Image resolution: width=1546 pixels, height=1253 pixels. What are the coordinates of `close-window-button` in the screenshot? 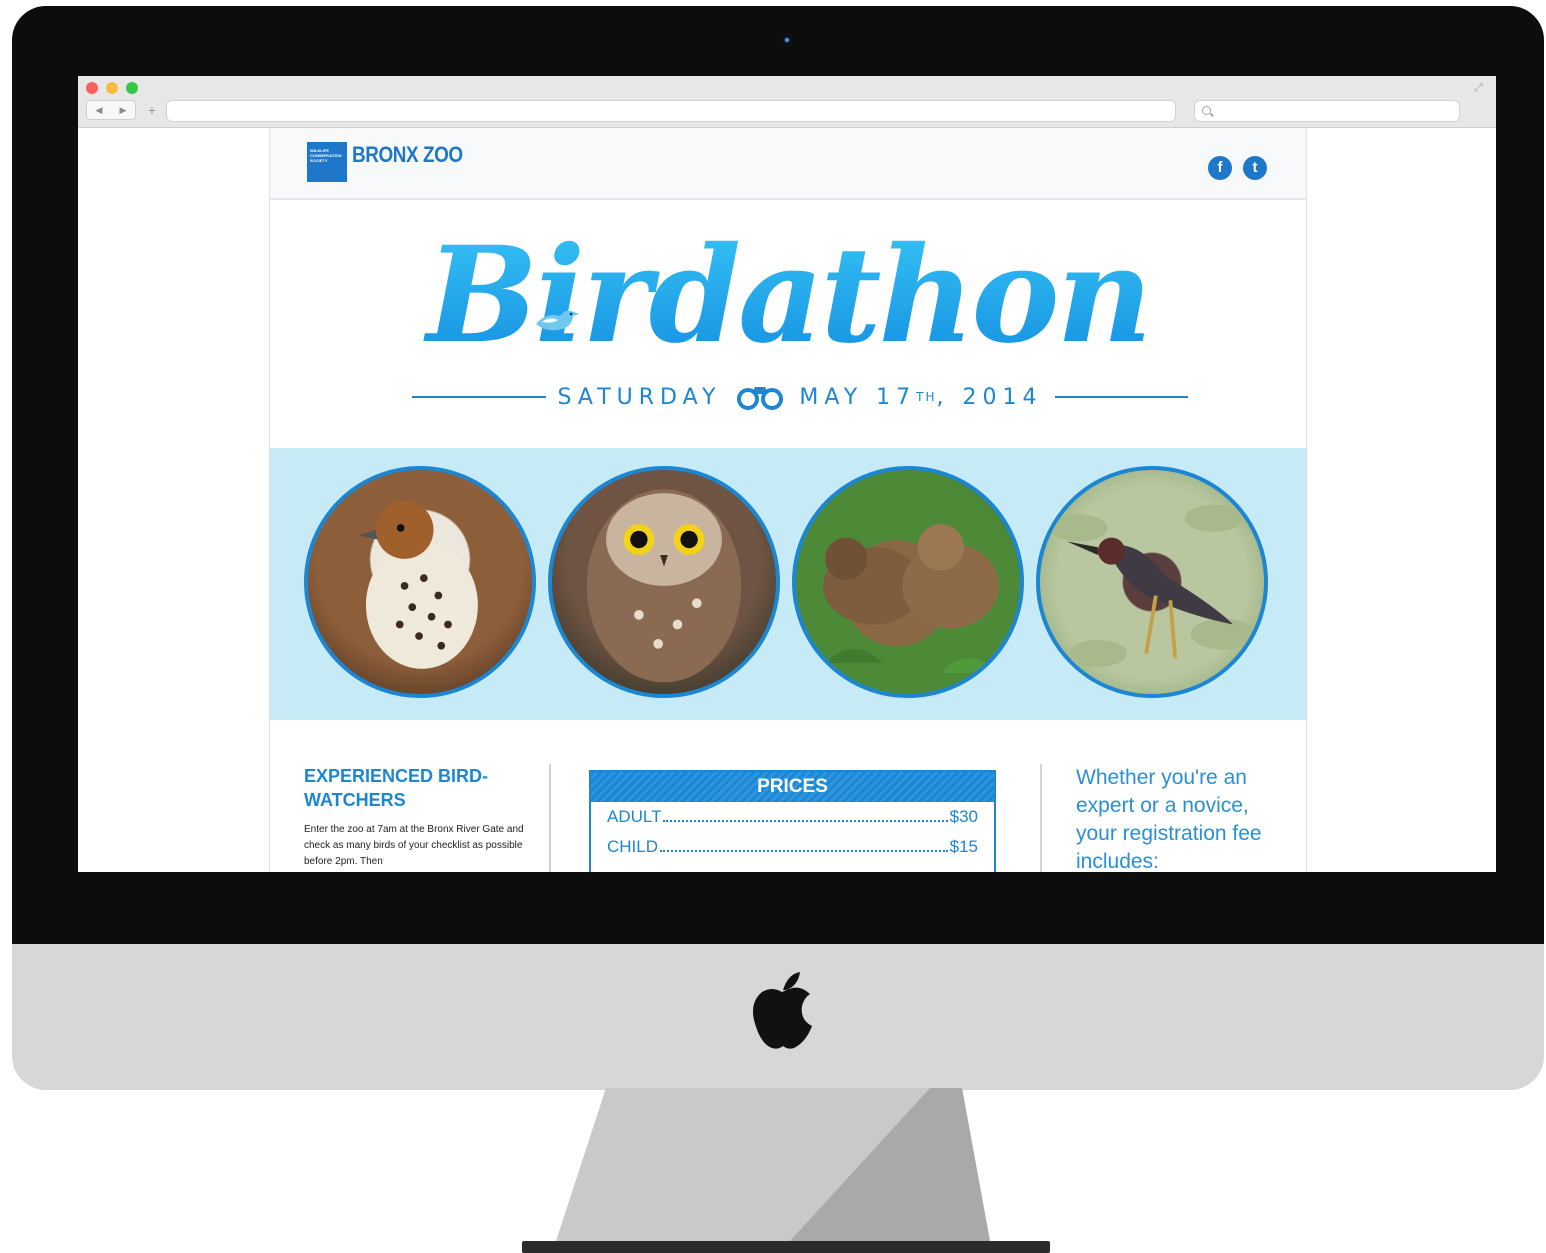 It's located at (92, 88).